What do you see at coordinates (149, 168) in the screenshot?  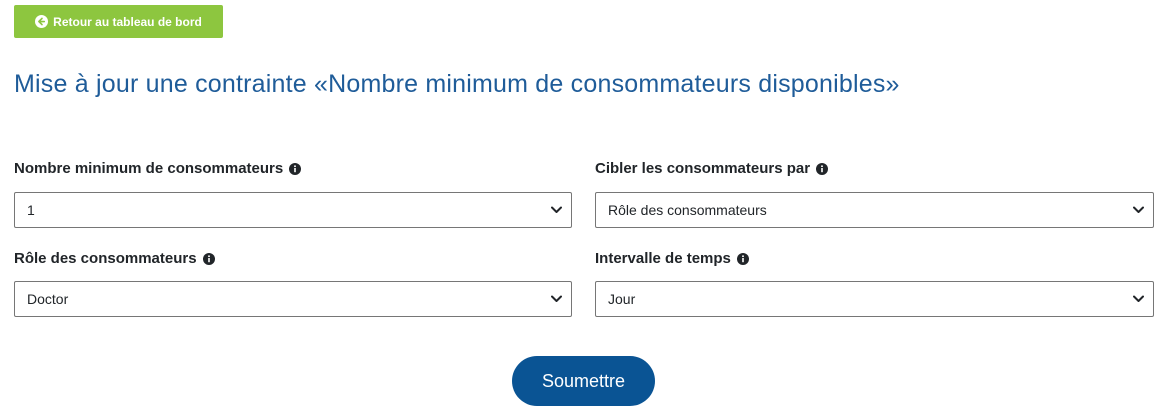 I see `min-consumers-label-text: Nombre minimum de consommateurs` at bounding box center [149, 168].